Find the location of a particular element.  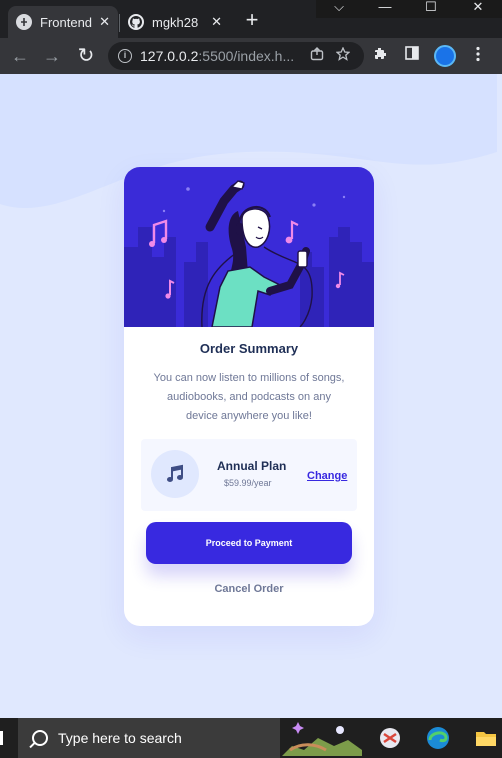

share-icon is located at coordinates (317, 56).